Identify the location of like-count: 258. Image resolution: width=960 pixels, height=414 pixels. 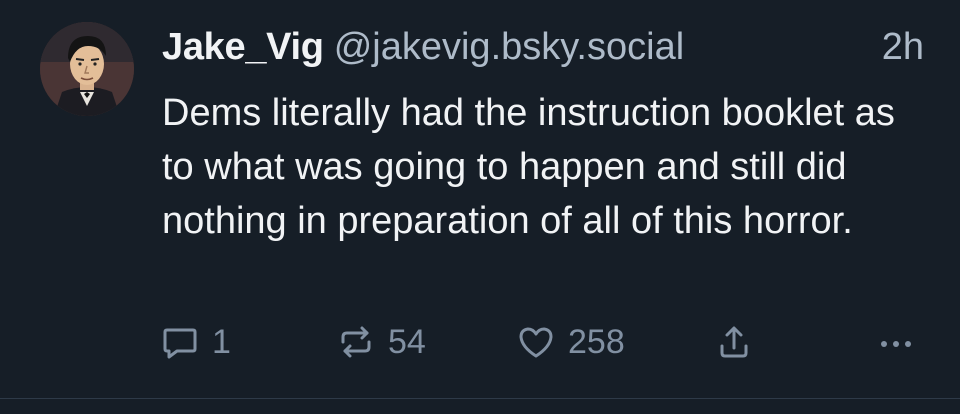
(596, 341).